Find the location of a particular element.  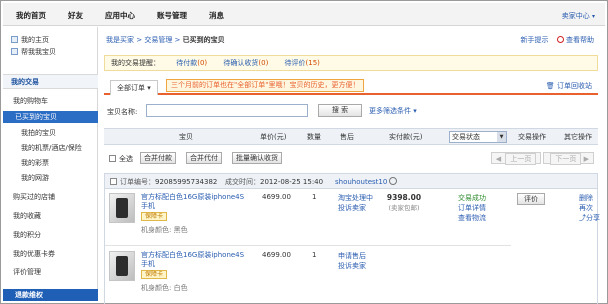

order-number-value: 92085995734382 is located at coordinates (186, 182).